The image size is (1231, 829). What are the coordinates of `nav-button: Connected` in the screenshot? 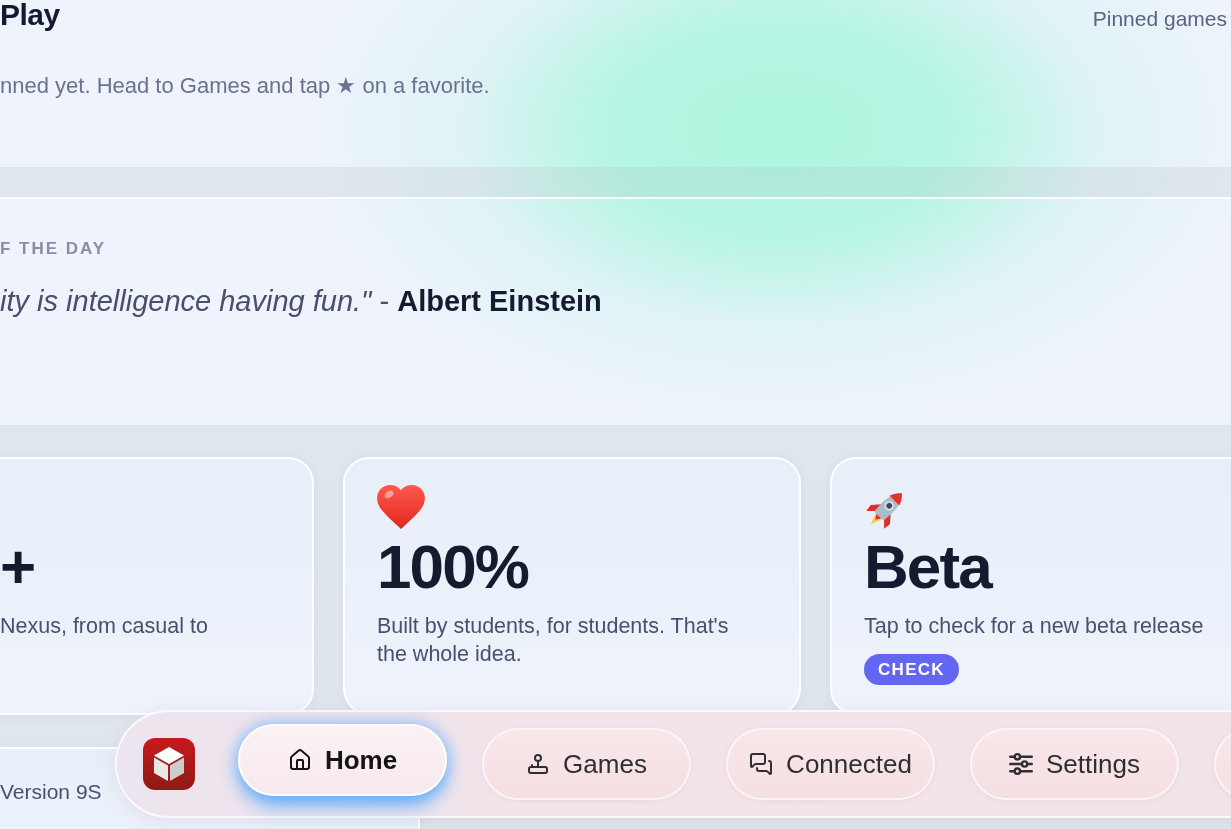 It's located at (830, 764).